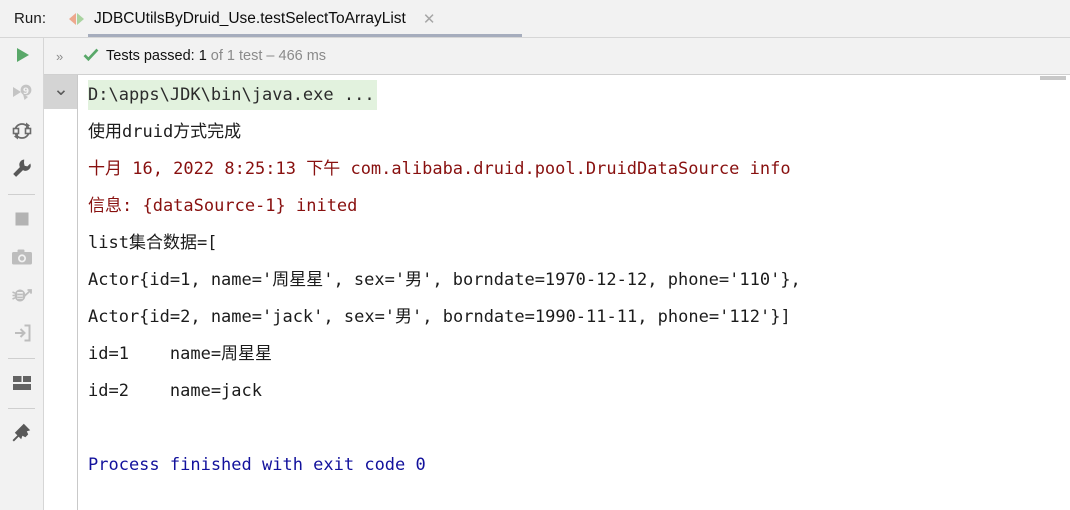  I want to click on test-status-text: Tests passed: 1 of 1 test – 466 ms, so click(216, 56).